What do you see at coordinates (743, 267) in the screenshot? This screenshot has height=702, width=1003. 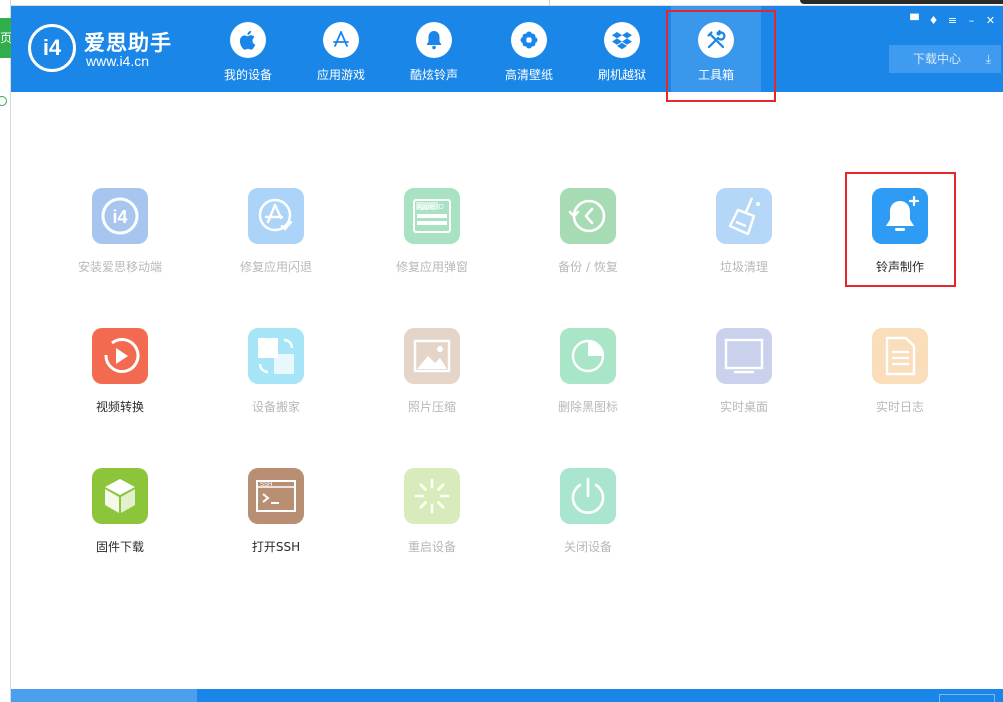 I see `tool-label: 垃圾清理` at bounding box center [743, 267].